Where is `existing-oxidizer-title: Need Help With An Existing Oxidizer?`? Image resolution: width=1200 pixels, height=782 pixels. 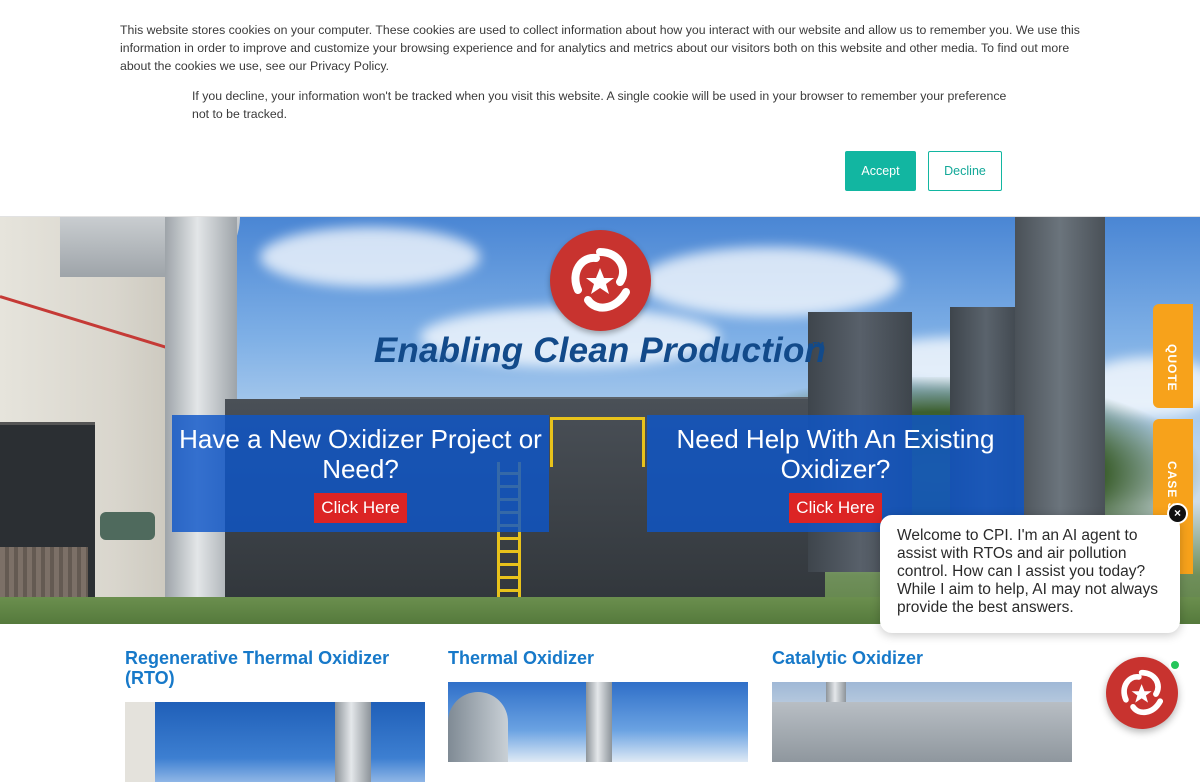
existing-oxidizer-title: Need Help With An Existing Oxidizer? is located at coordinates (835, 454).